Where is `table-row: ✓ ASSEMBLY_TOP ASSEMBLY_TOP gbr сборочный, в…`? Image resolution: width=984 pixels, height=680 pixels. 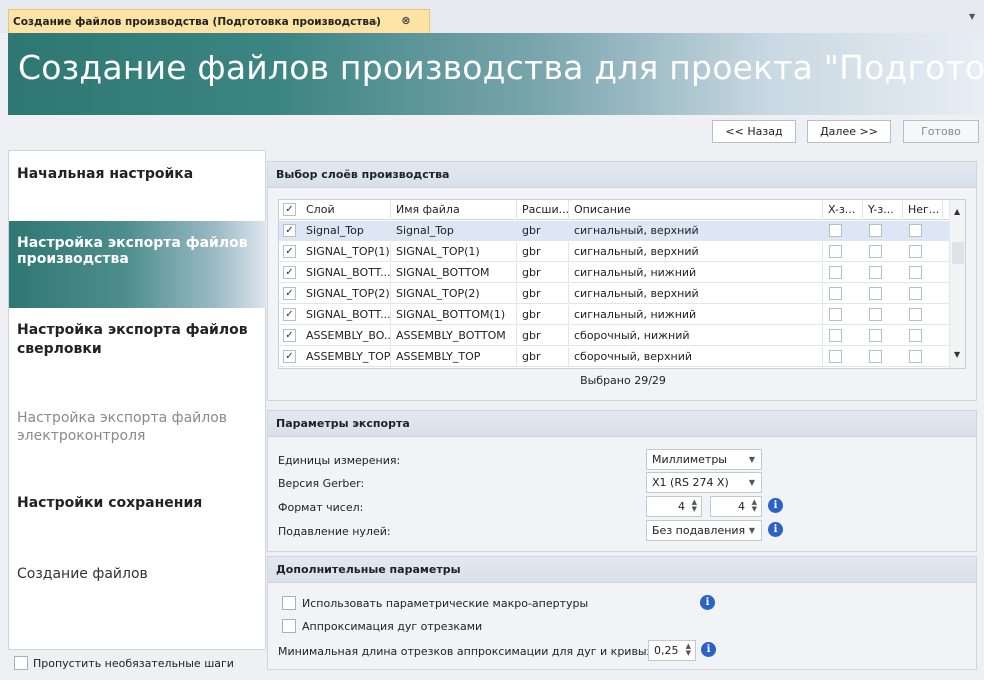 table-row: ✓ ASSEMBLY_TOP ASSEMBLY_TOP gbr сборочный, в… is located at coordinates (614, 357).